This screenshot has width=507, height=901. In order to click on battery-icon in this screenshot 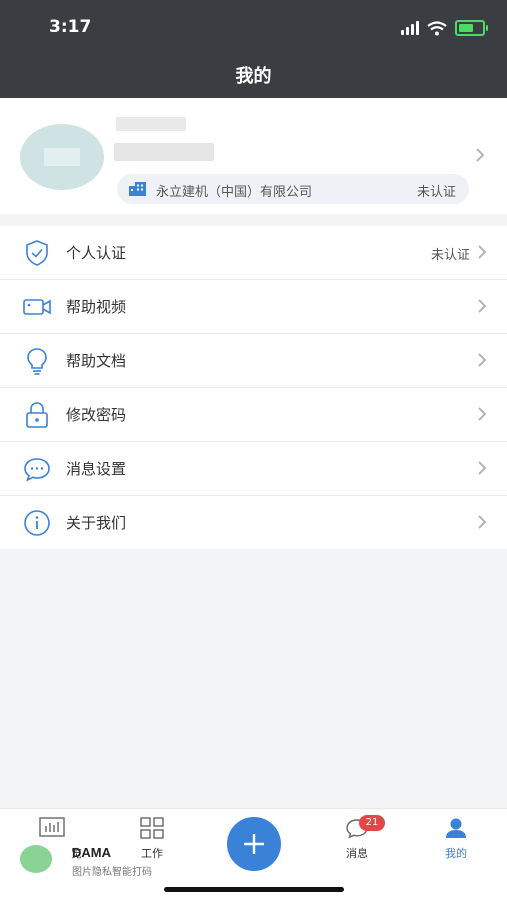, I will do `click(471, 28)`.